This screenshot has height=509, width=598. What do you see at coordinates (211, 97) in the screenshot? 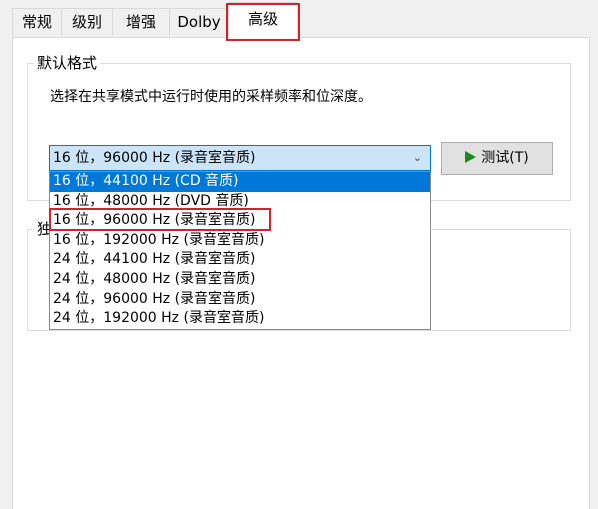
I see `default-format-description: 选择在共享模式中运行时使用的采样频率和位深度。` at bounding box center [211, 97].